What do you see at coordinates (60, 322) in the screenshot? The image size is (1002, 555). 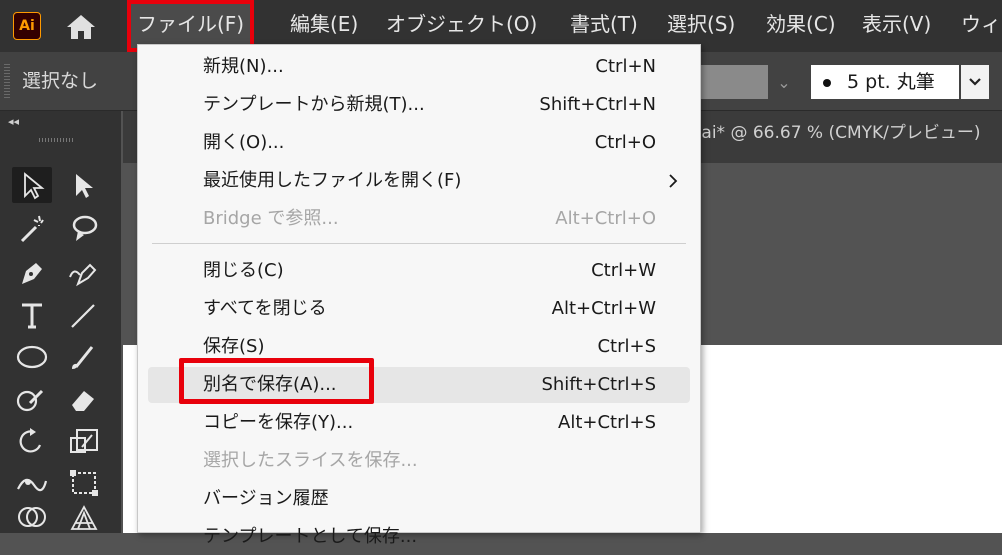 I see `tools-panel: ◂◂` at bounding box center [60, 322].